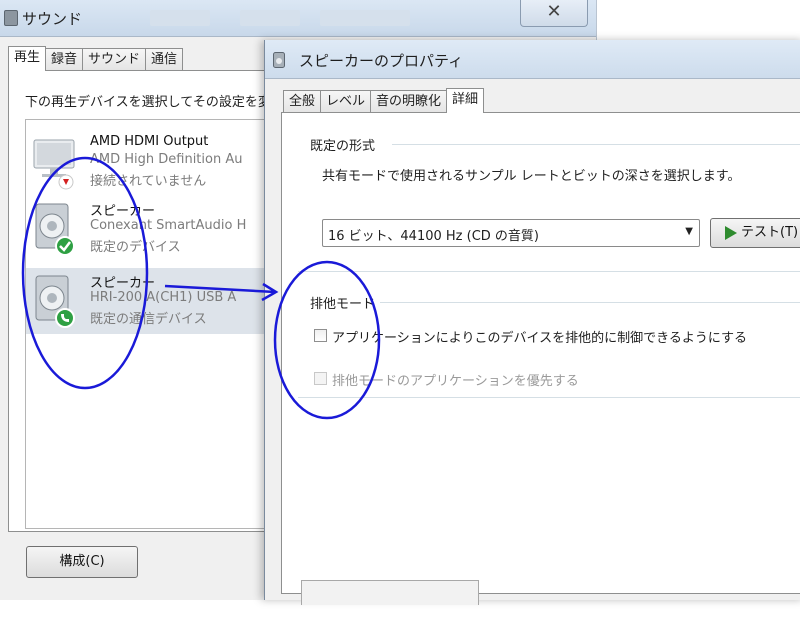 Image resolution: width=800 pixels, height=640 pixels. I want to click on device-description: Conexant SmartAudio H, so click(168, 225).